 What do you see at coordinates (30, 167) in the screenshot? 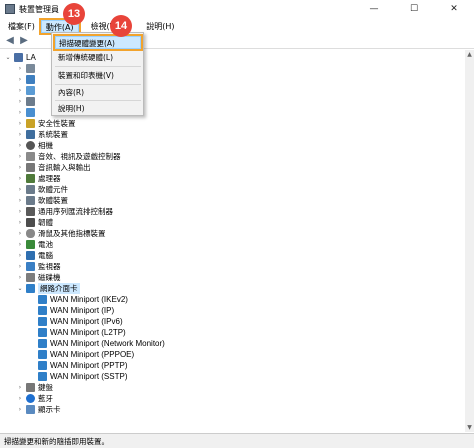
I see `audio-io-icon` at bounding box center [30, 167].